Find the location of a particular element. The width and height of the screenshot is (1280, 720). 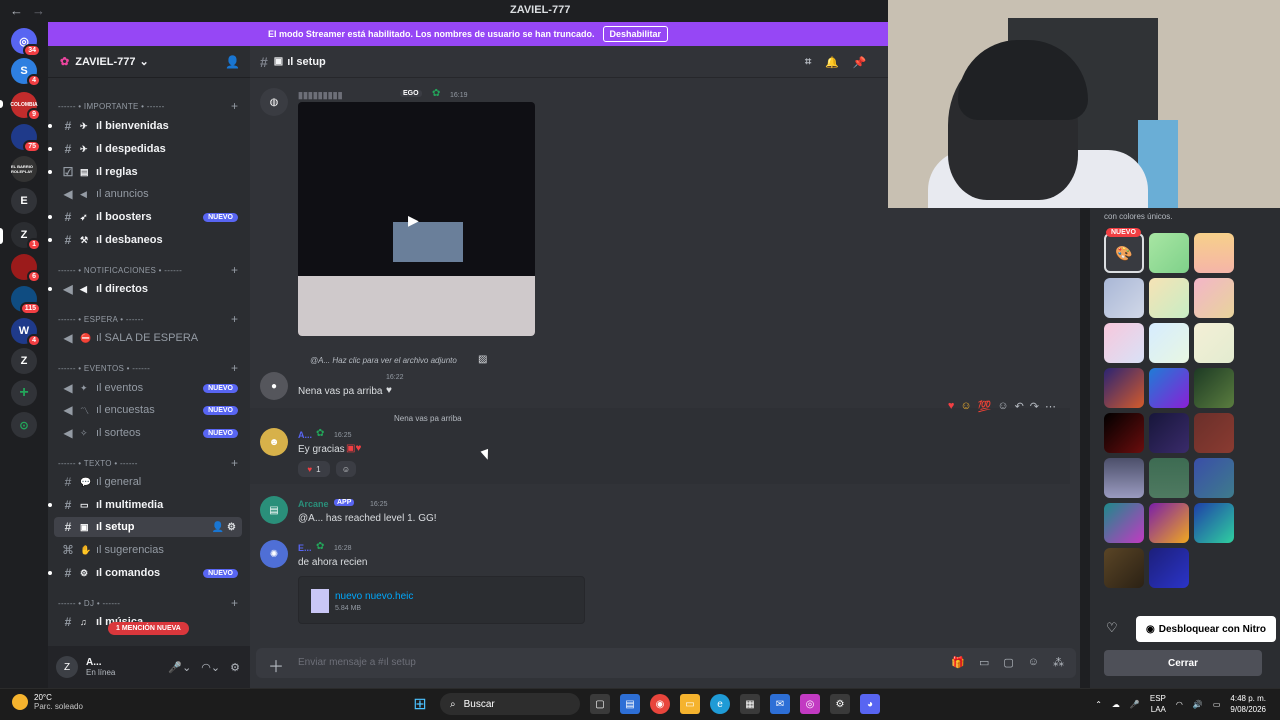

forward-arrow-icon: → is located at coordinates (38, 10).